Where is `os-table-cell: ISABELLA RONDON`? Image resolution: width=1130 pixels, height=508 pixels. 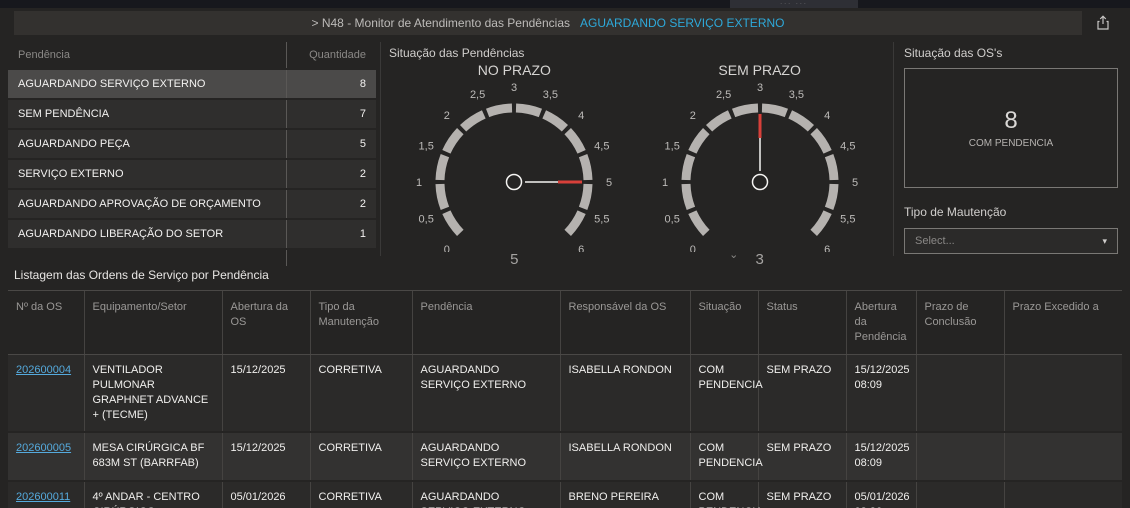
os-table-cell: ISABELLA RONDON is located at coordinates (625, 394).